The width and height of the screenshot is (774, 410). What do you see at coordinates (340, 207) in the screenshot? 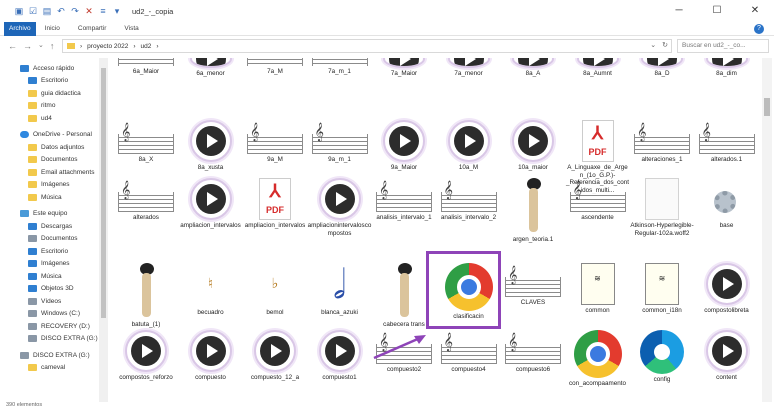
I see `file-item: ampliacionintervaloscompostos` at bounding box center [340, 207].